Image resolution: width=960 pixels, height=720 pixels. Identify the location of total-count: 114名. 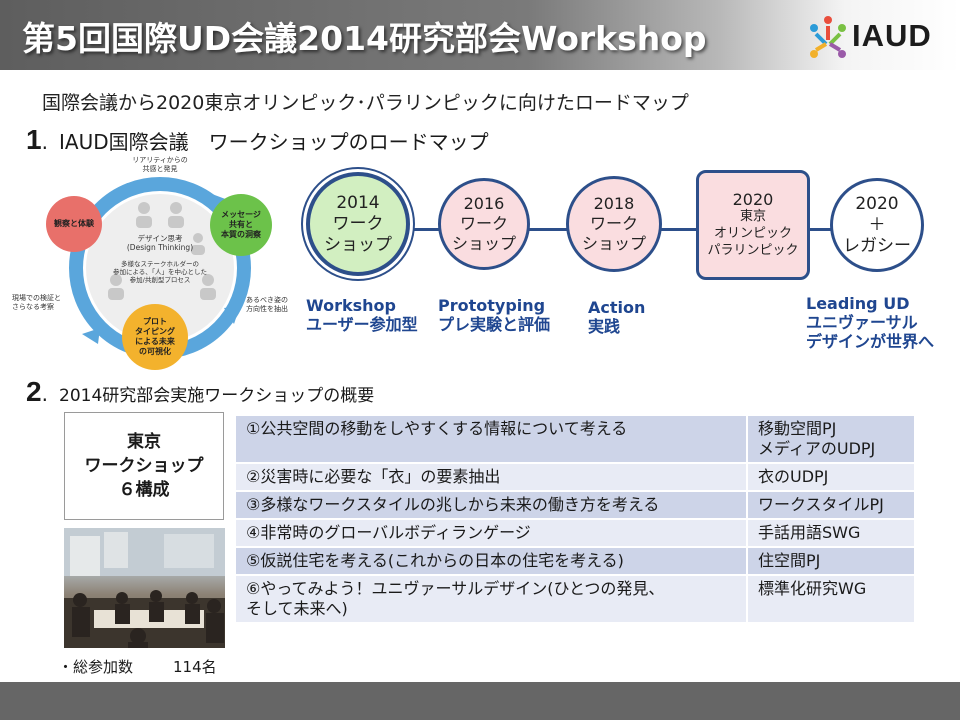
(195, 667).